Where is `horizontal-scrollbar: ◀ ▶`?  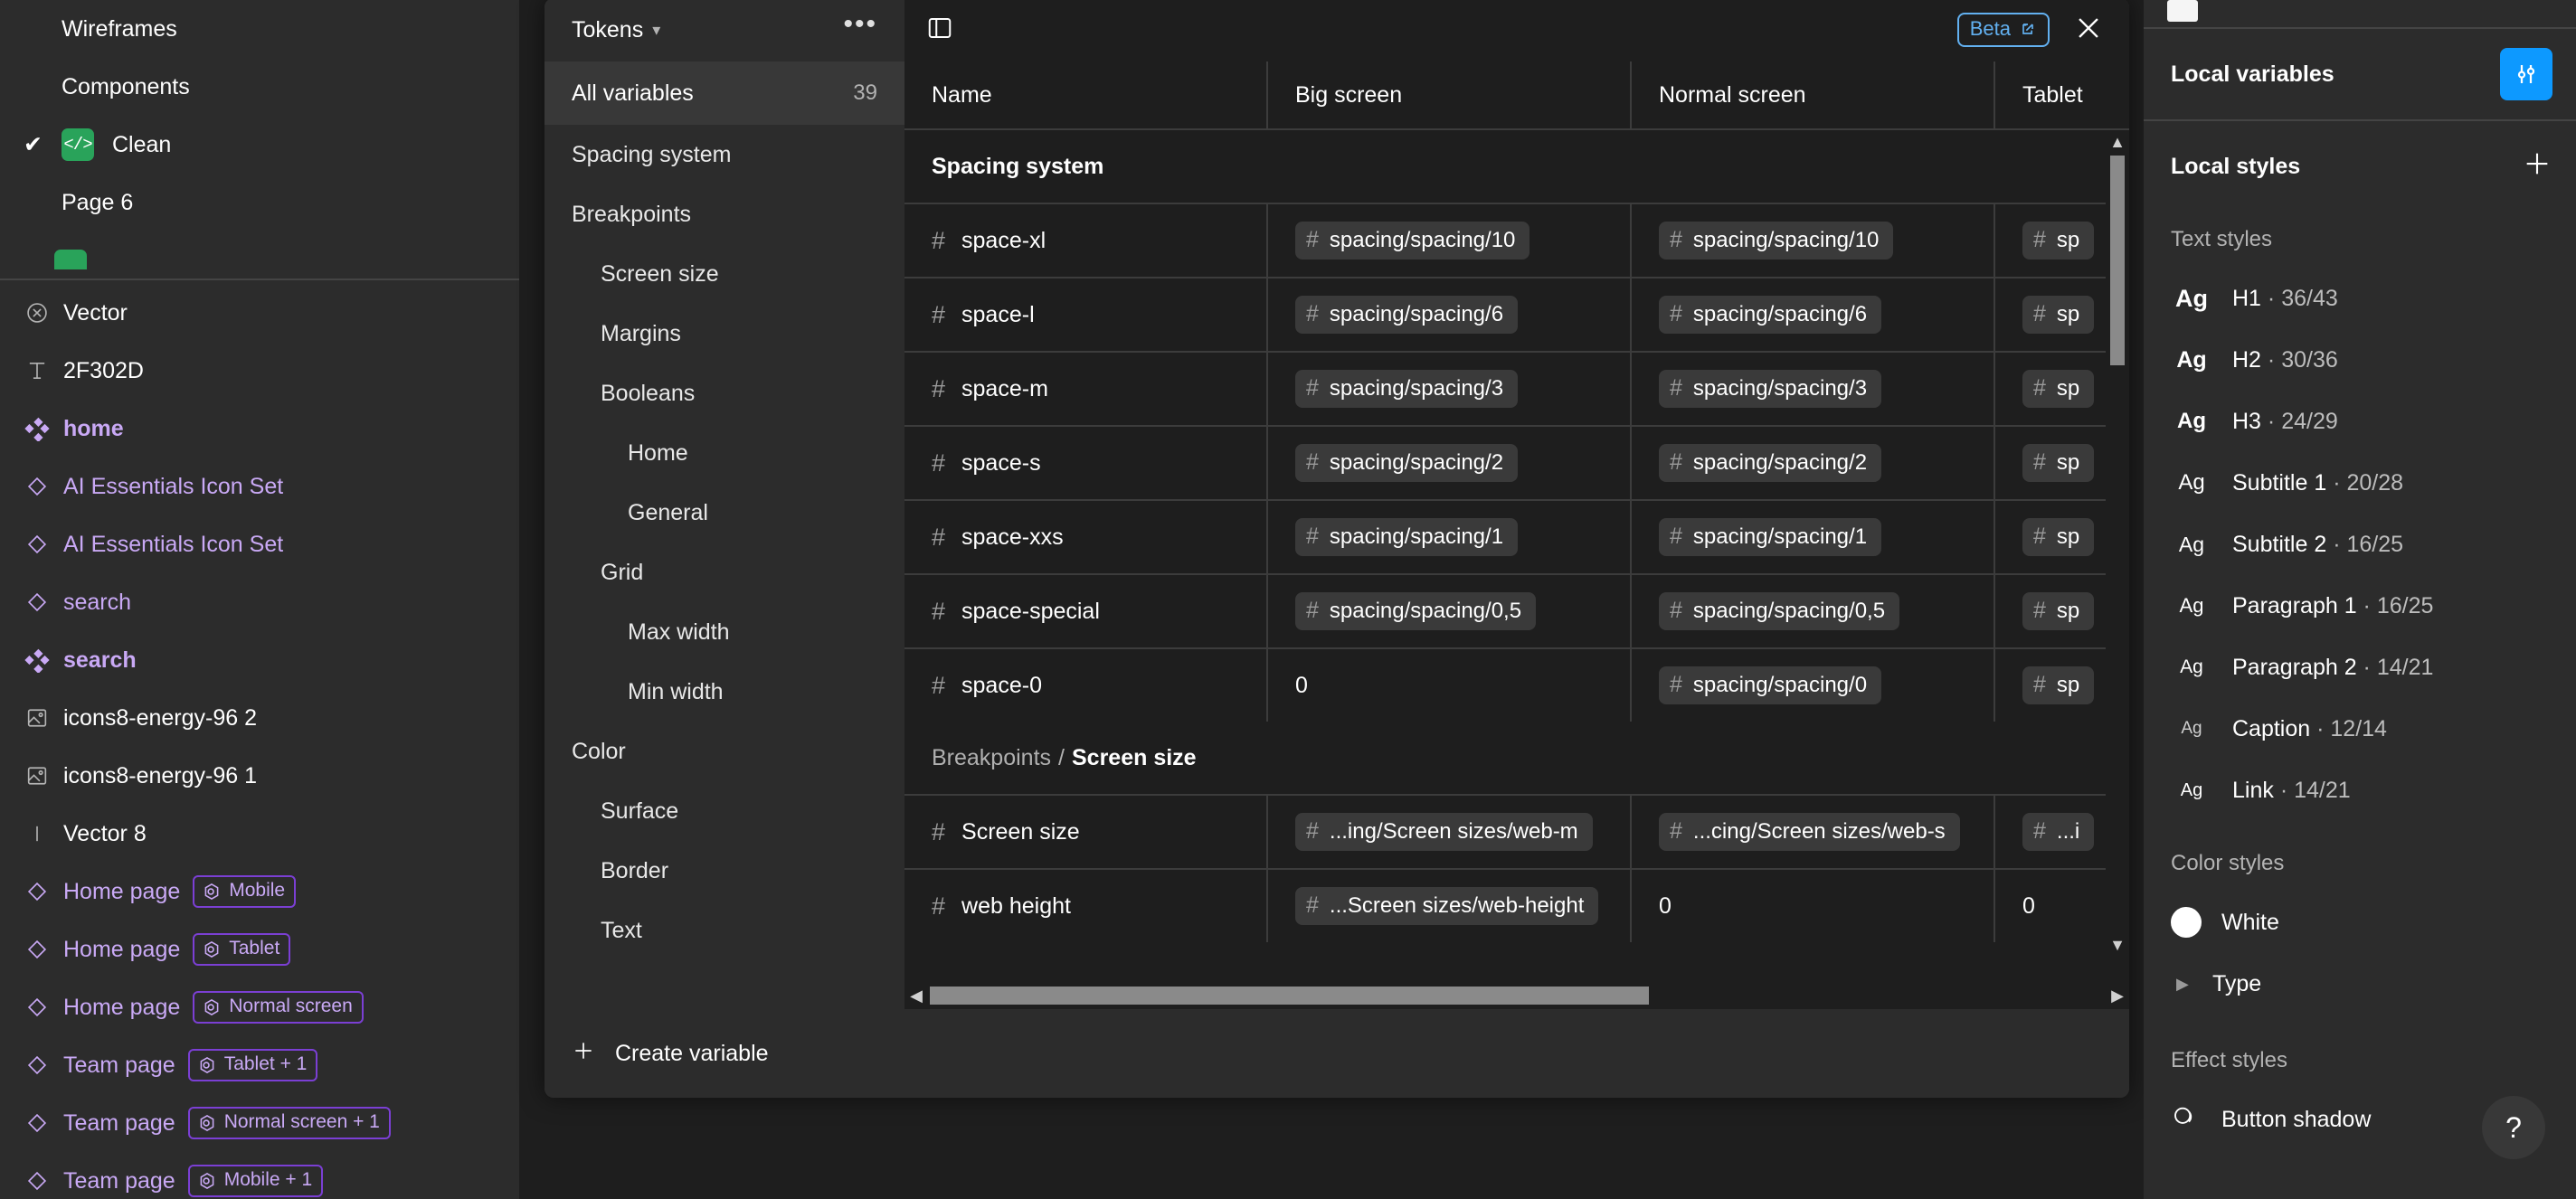
horizontal-scrollbar: ◀ ▶ is located at coordinates (1517, 995).